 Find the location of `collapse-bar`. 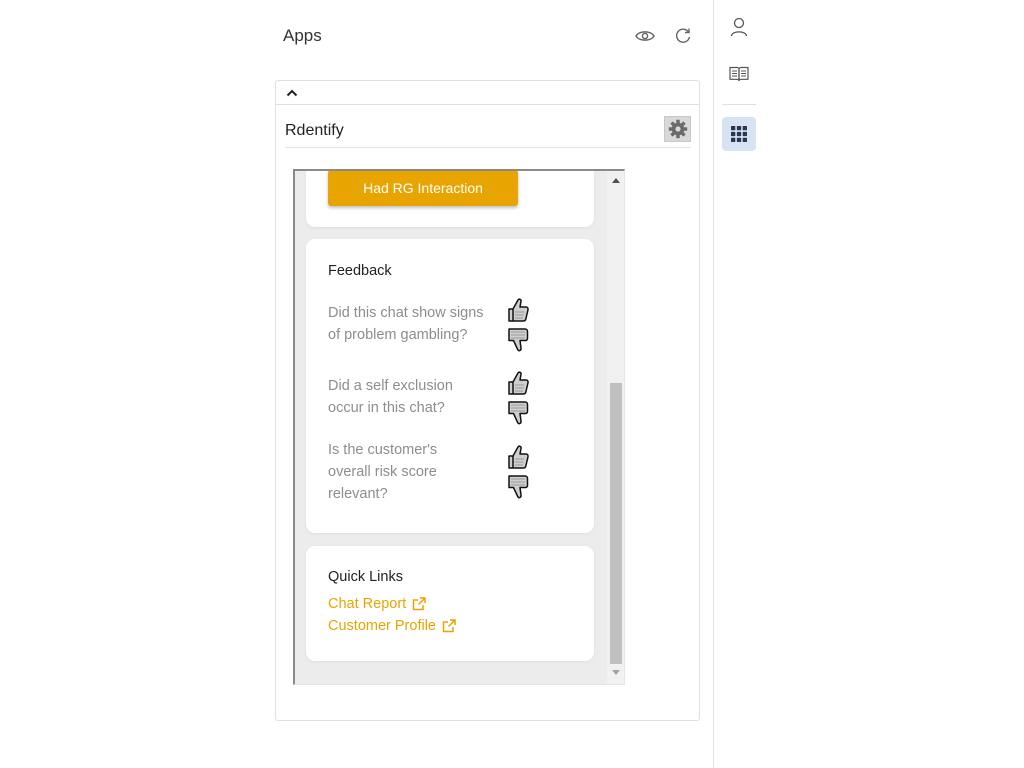

collapse-bar is located at coordinates (487, 93).